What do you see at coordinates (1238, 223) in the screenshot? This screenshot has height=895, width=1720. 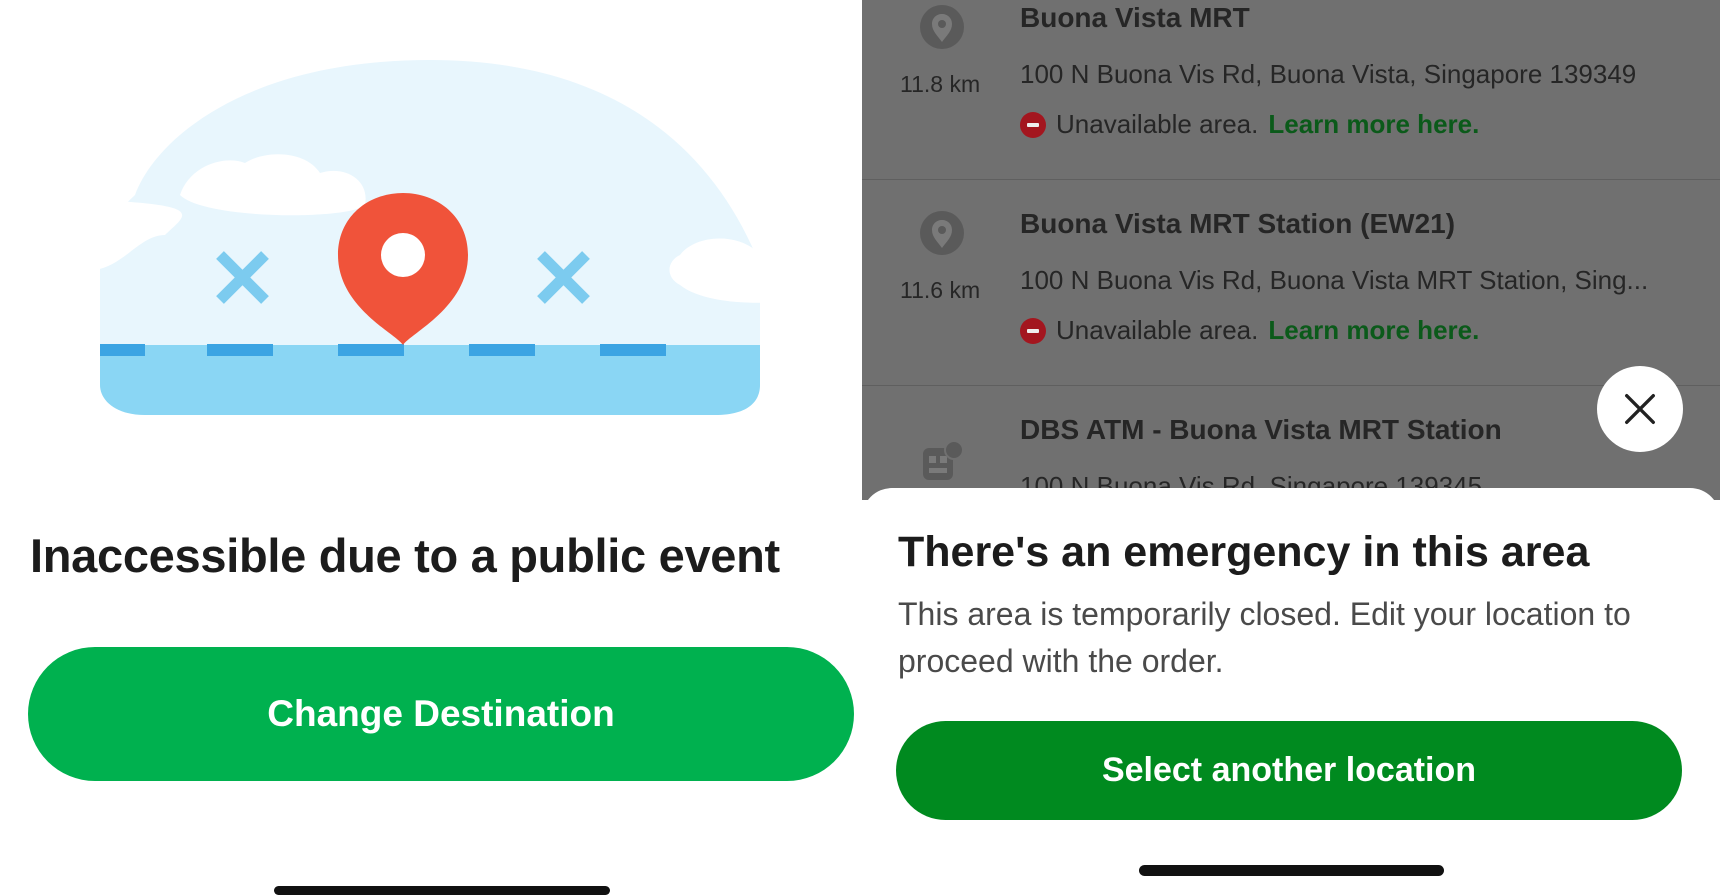 I see `place-name: Buona Vista MRT Station (EW21)` at bounding box center [1238, 223].